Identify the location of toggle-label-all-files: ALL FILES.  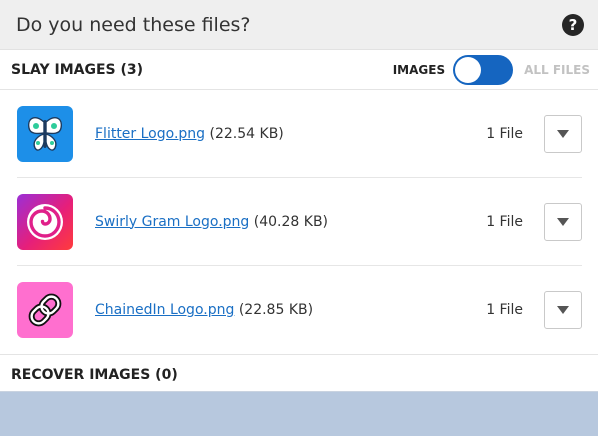
(557, 70).